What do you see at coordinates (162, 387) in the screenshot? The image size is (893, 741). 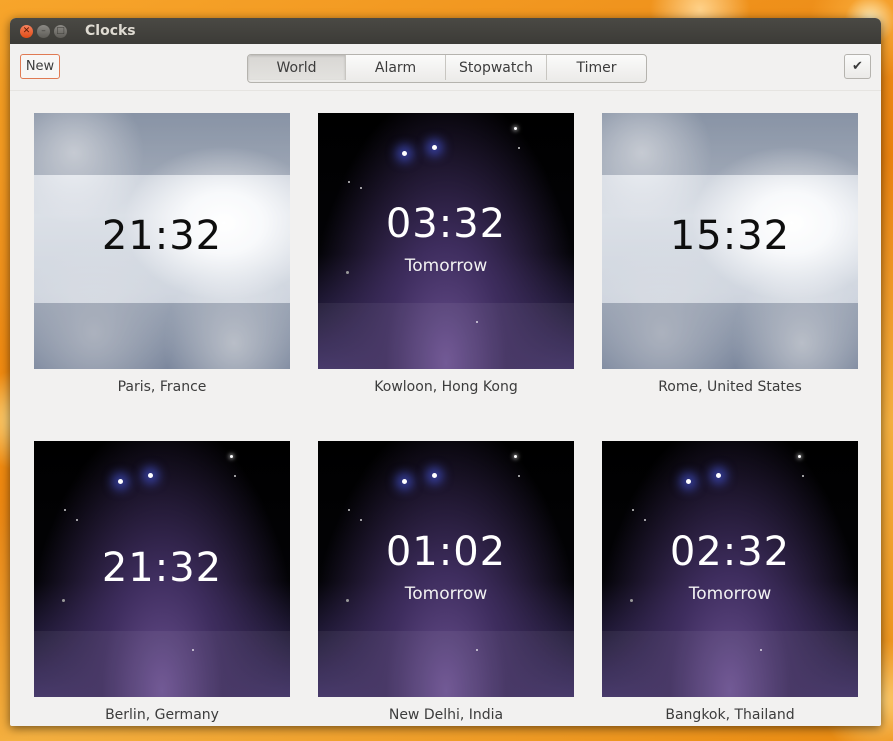 I see `clock-location: Paris, France` at bounding box center [162, 387].